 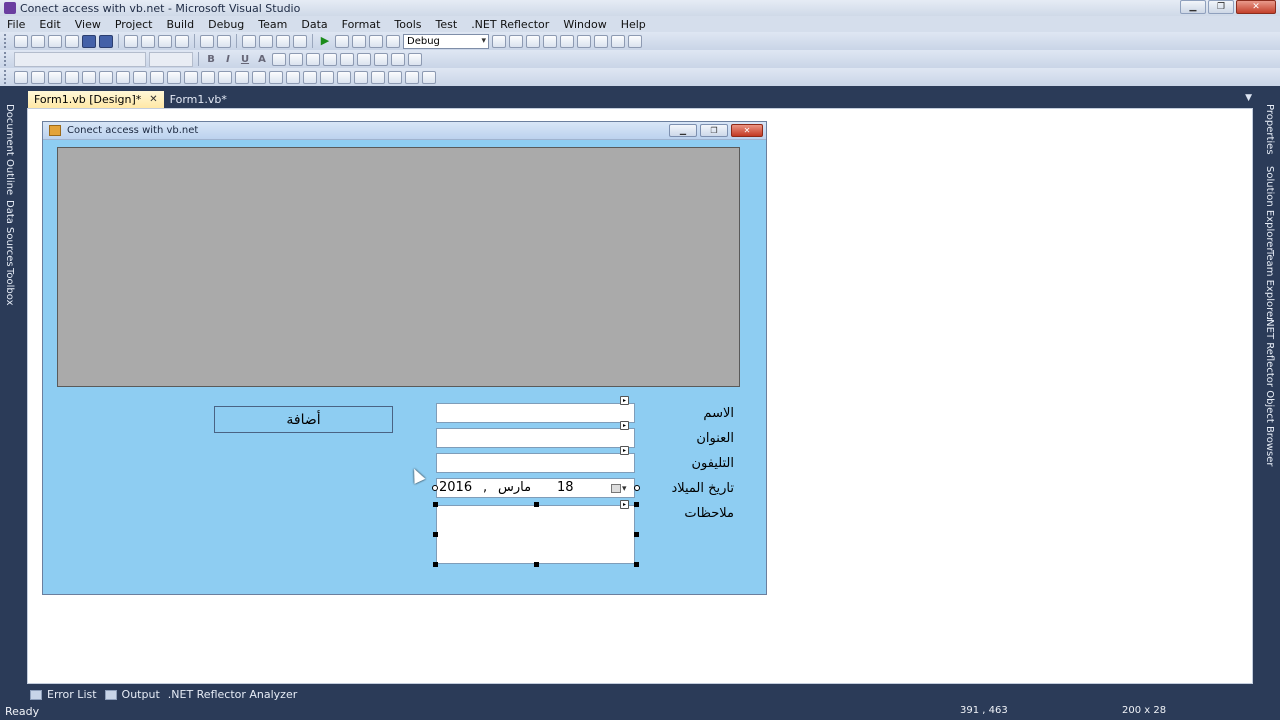 What do you see at coordinates (245, 59) in the screenshot?
I see `underline-icon: U` at bounding box center [245, 59].